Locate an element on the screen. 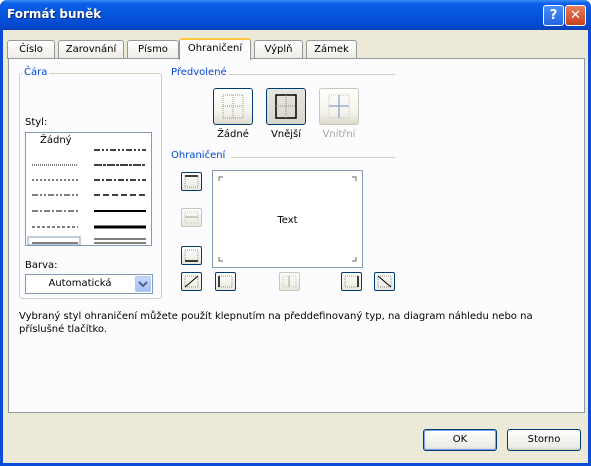 This screenshot has width=591, height=466. border-middle-vertical-button is located at coordinates (289, 281).